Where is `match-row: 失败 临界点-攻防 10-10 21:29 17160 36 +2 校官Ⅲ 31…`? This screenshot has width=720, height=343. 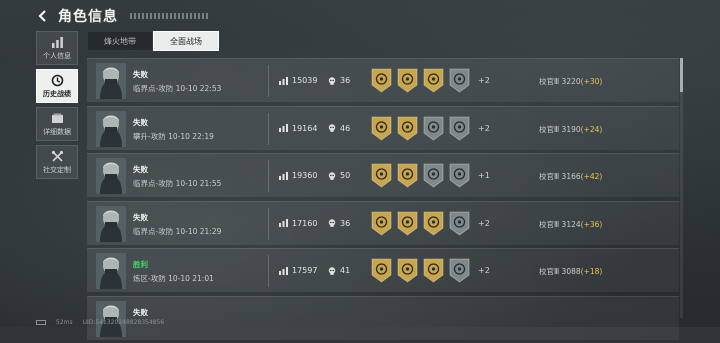
match-row: 失败 临界点-攻防 10-10 21:29 17160 36 +2 校官Ⅲ 31… is located at coordinates (383, 222).